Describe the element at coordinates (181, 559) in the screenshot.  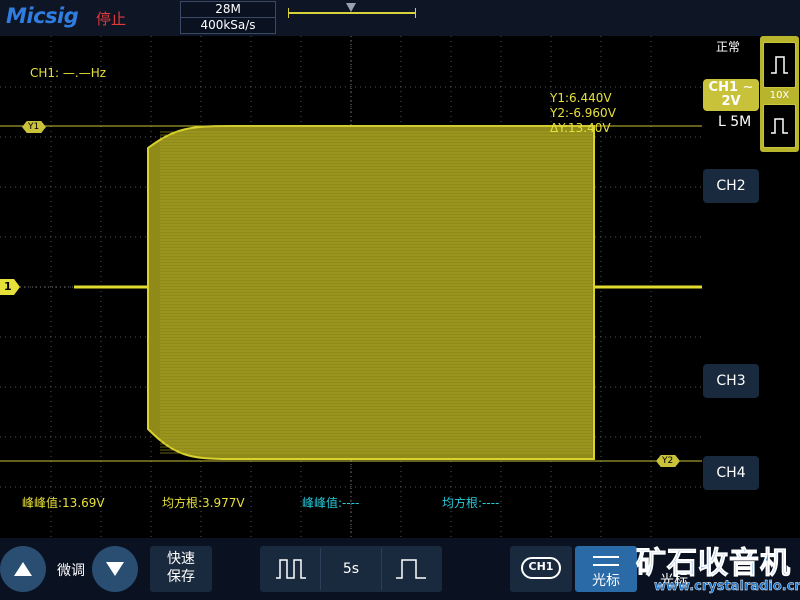
I see `quick-save-label-1: 快速` at that location.